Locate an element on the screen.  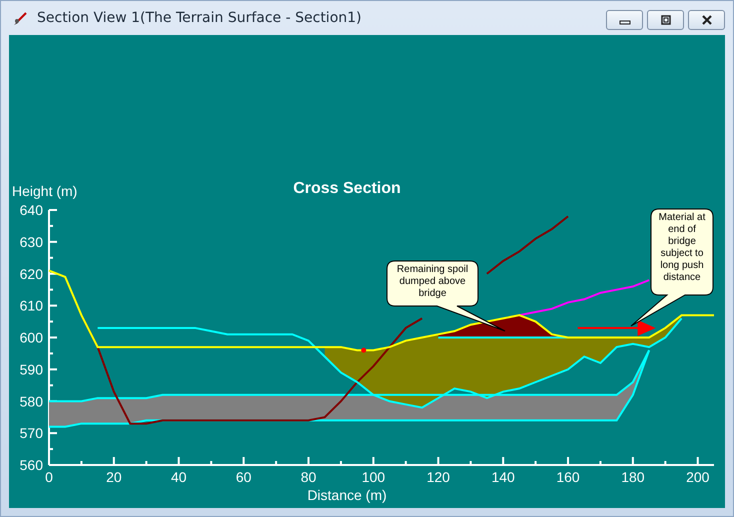
x-axis-title: Distance (m) is located at coordinates (347, 495).